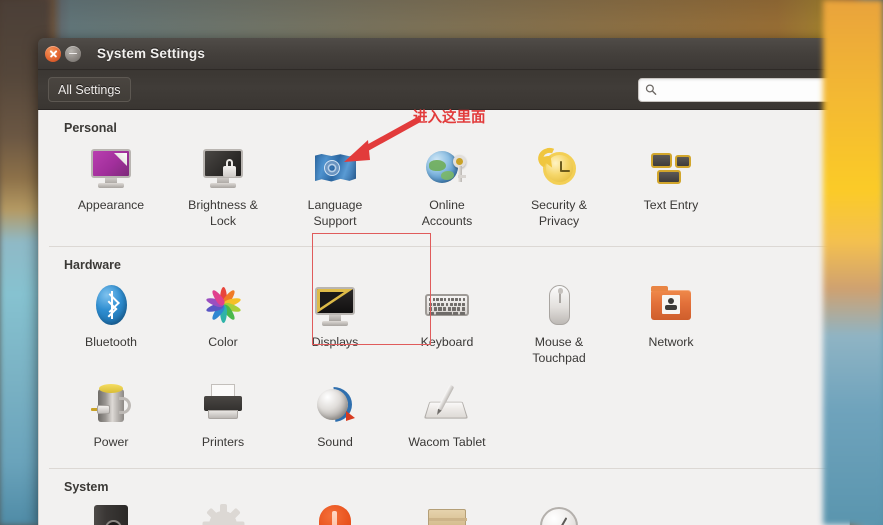 Image resolution: width=883 pixels, height=525 pixels. I want to click on settings-item-color: Color, so click(223, 324).